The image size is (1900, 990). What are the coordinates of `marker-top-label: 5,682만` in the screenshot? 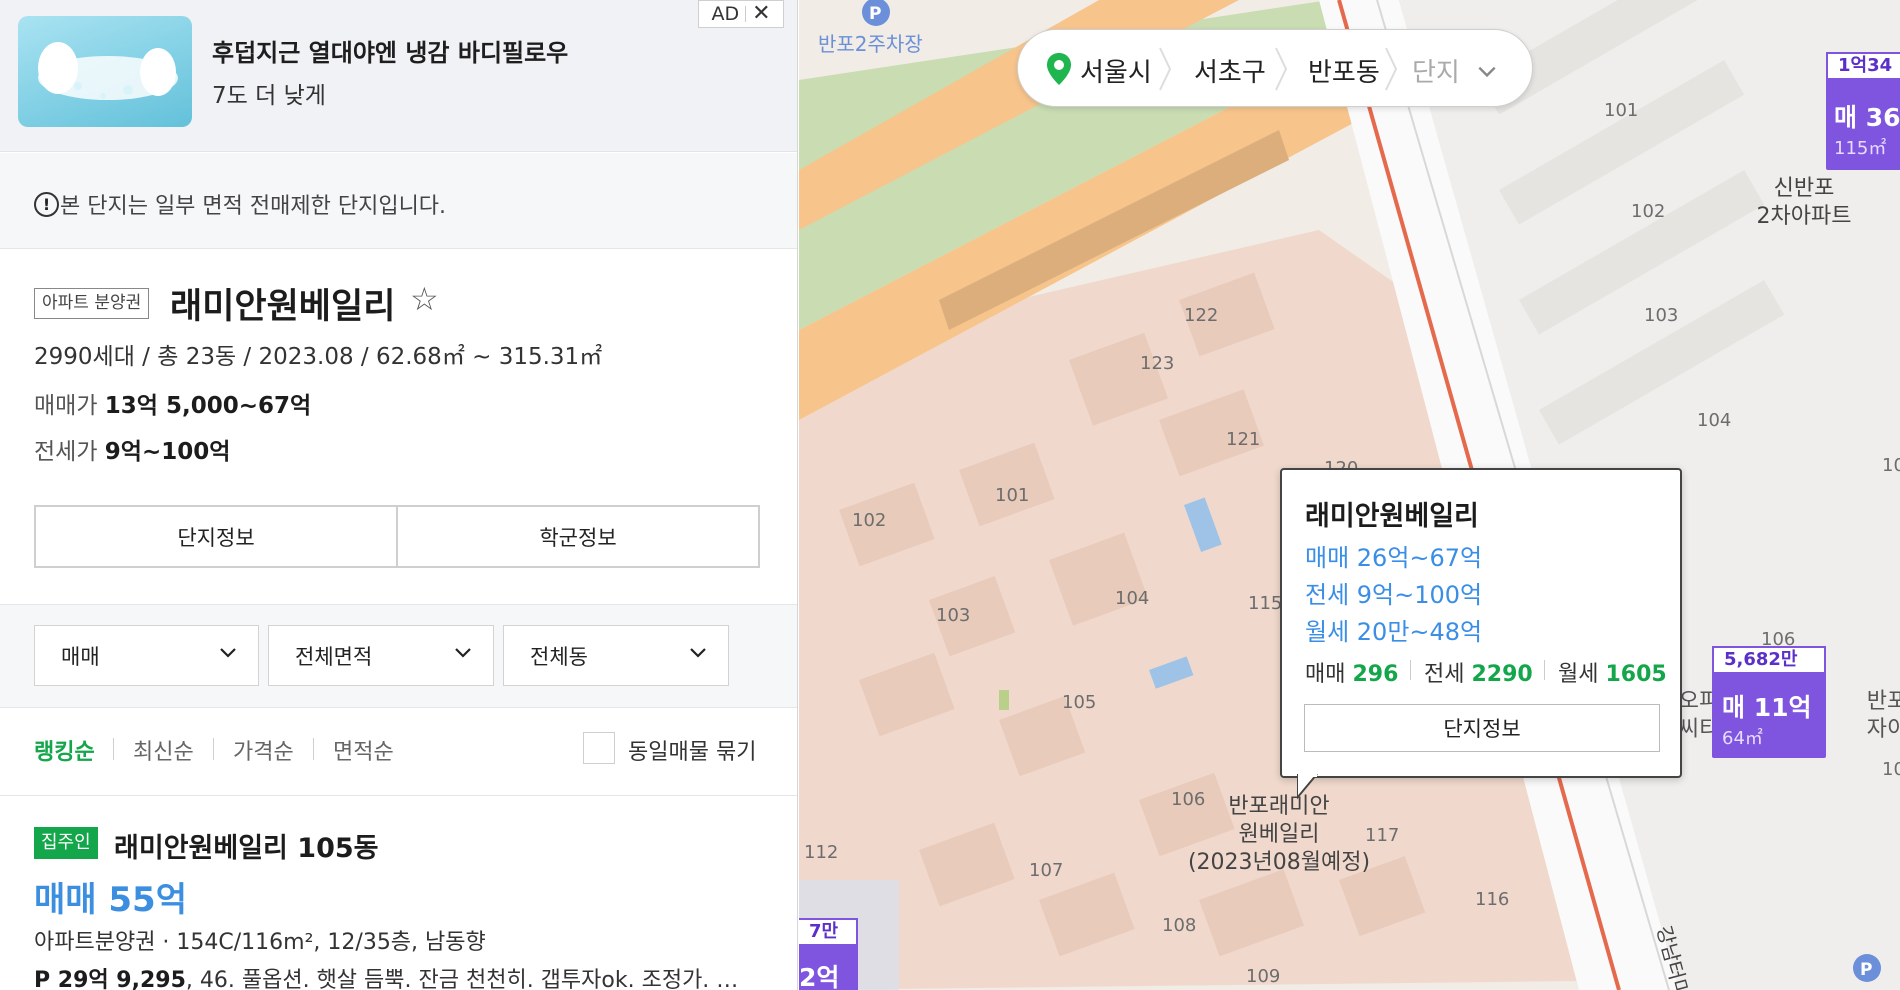 It's located at (1769, 660).